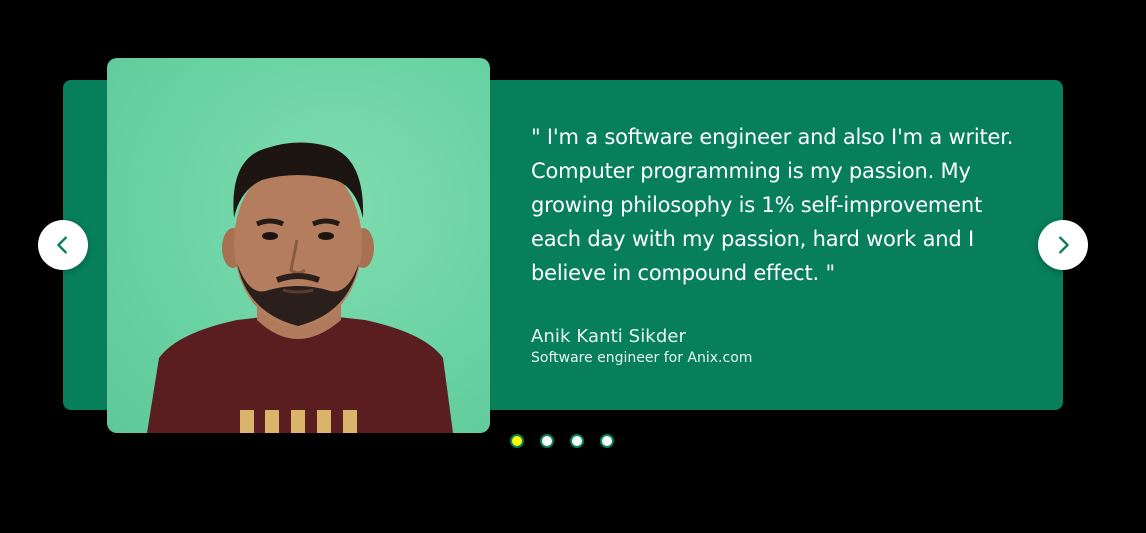  What do you see at coordinates (300, 287) in the screenshot?
I see `person-portrait-icon` at bounding box center [300, 287].